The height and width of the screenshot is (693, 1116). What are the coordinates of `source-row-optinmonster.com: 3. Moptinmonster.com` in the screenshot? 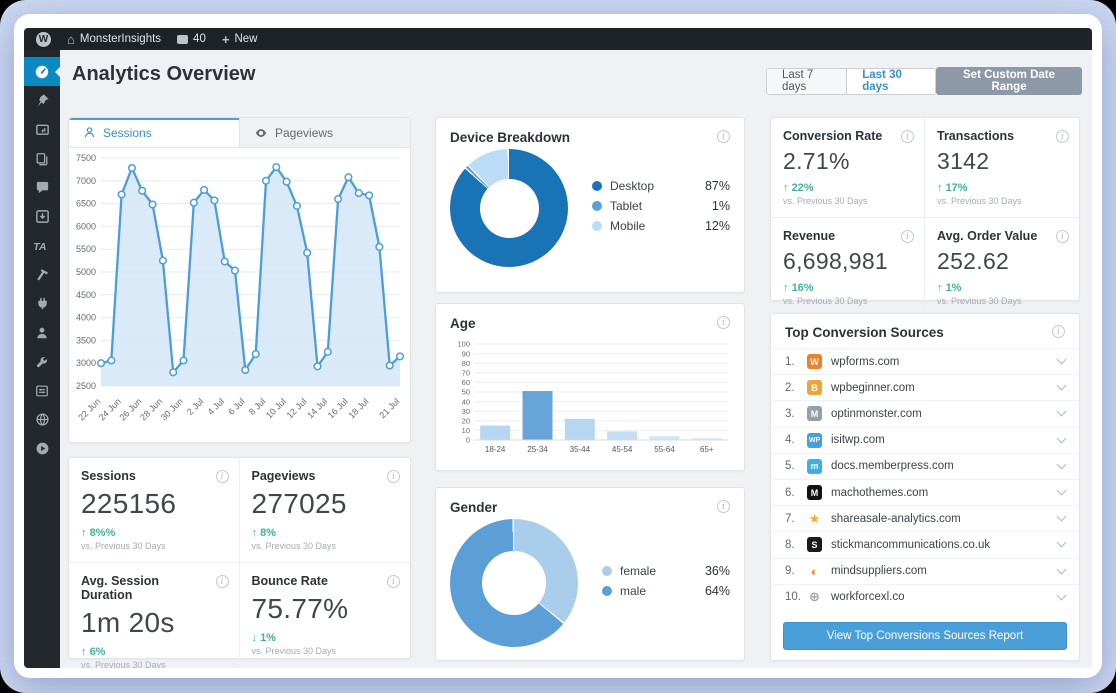 It's located at (925, 413).